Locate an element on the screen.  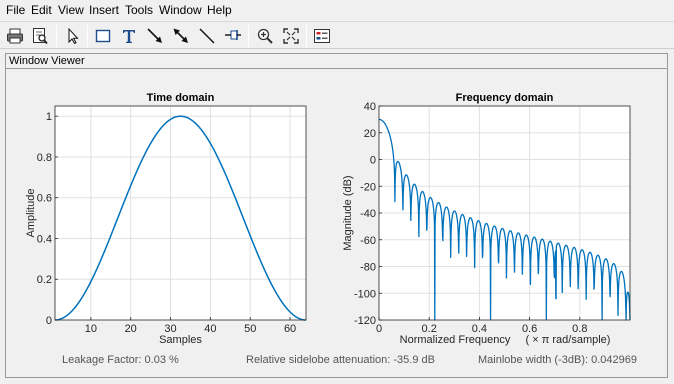
time-y-tick-label: 0.4 is located at coordinates (44, 239).